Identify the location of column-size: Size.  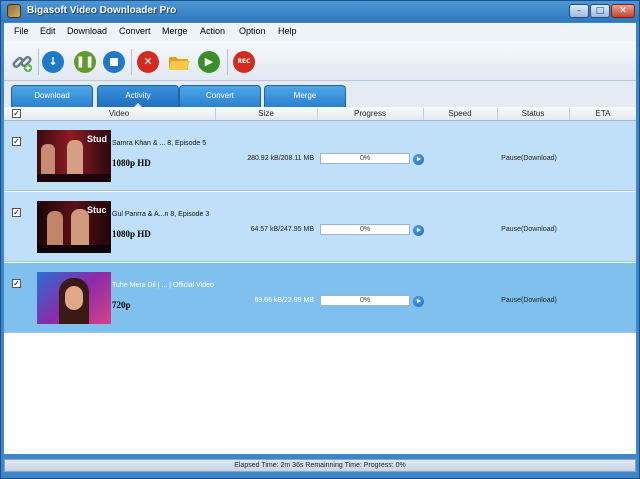
(266, 113).